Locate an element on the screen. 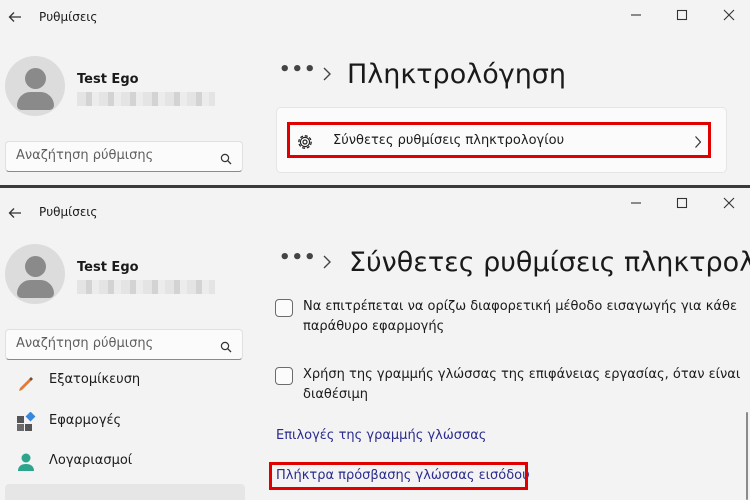 The image size is (750, 500). account-icon is located at coordinates (26, 462).